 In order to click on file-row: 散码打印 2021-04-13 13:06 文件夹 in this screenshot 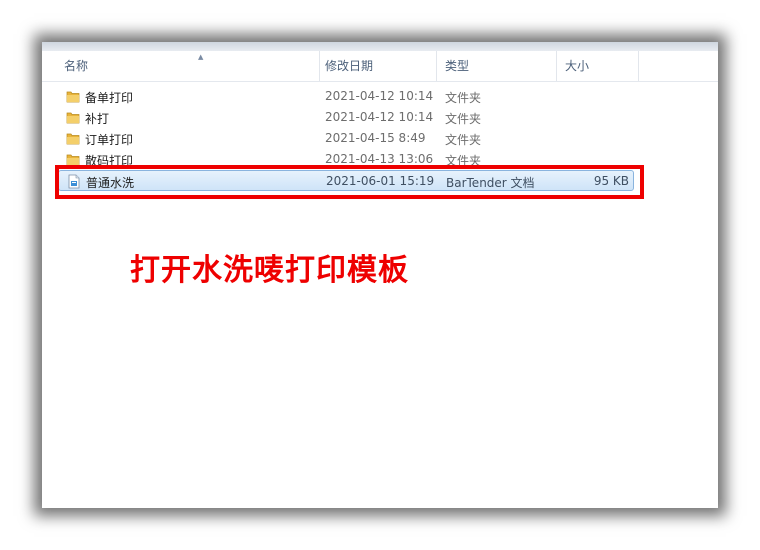, I will do `click(346, 159)`.